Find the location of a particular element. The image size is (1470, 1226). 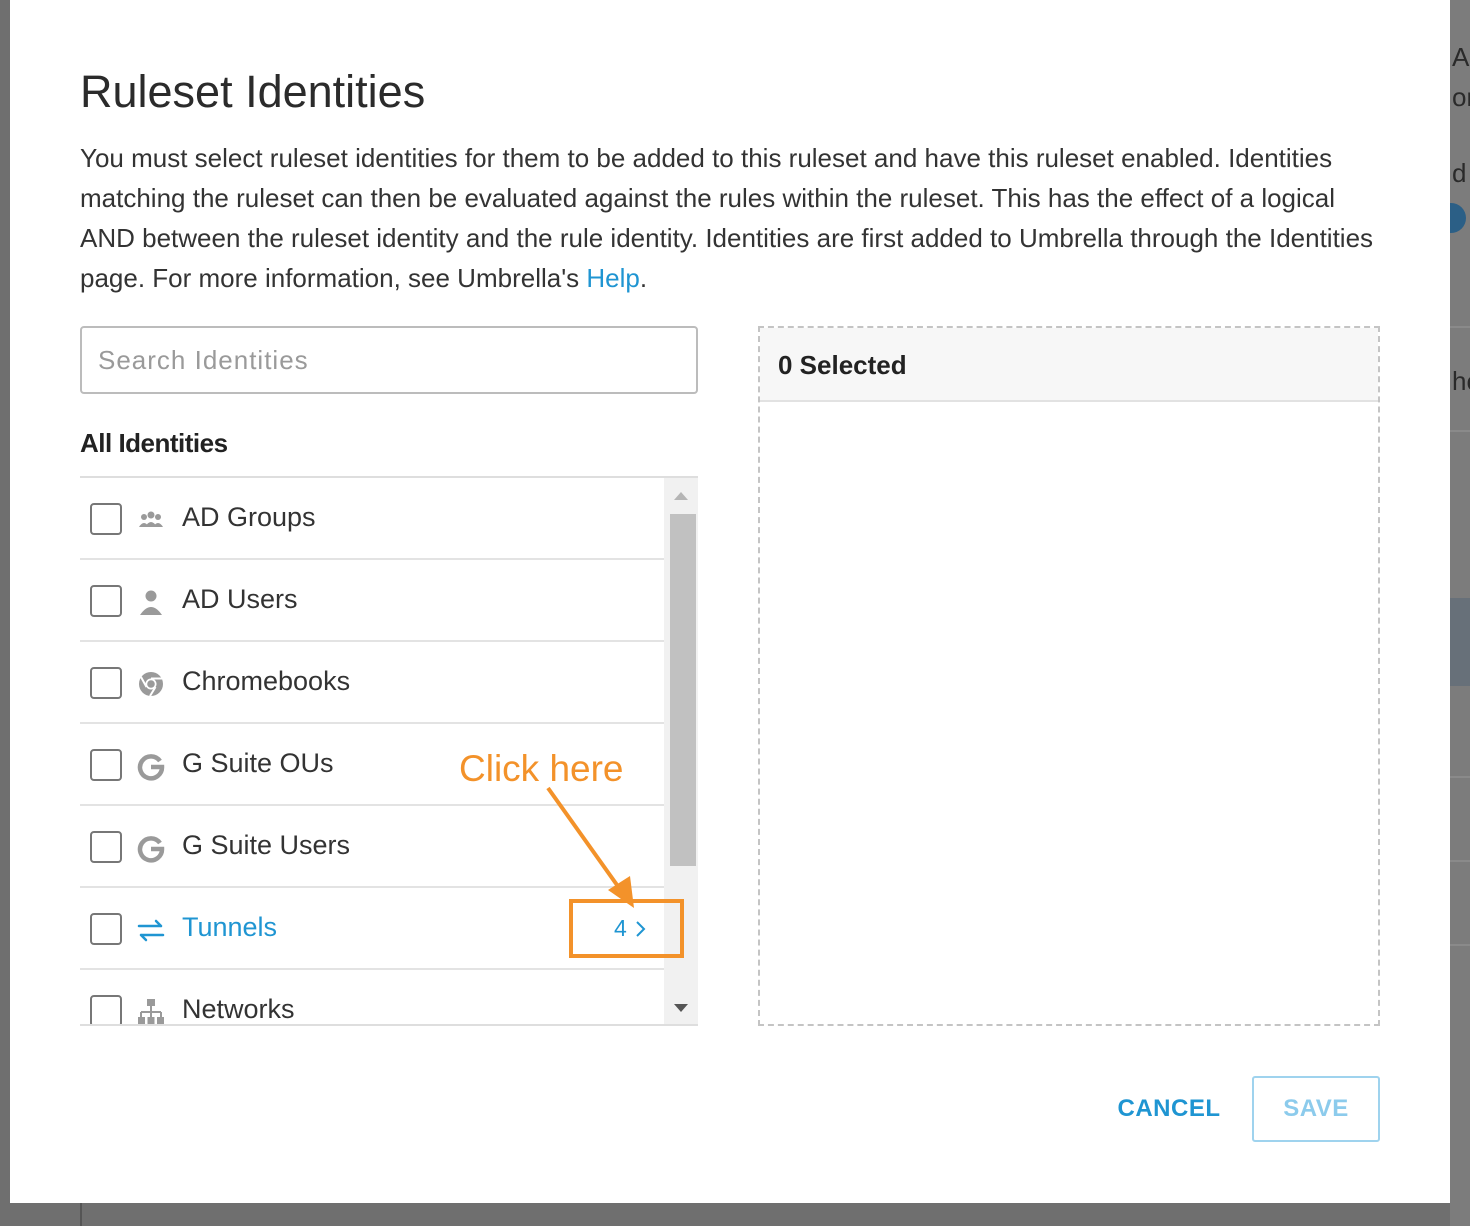

tunnels-label: Tunnels is located at coordinates (230, 927).